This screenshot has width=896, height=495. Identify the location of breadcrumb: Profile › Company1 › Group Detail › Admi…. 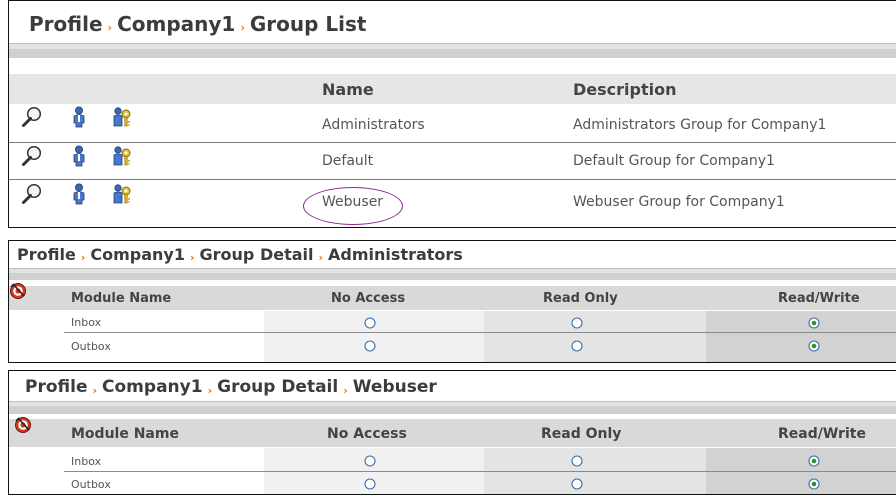
(240, 254).